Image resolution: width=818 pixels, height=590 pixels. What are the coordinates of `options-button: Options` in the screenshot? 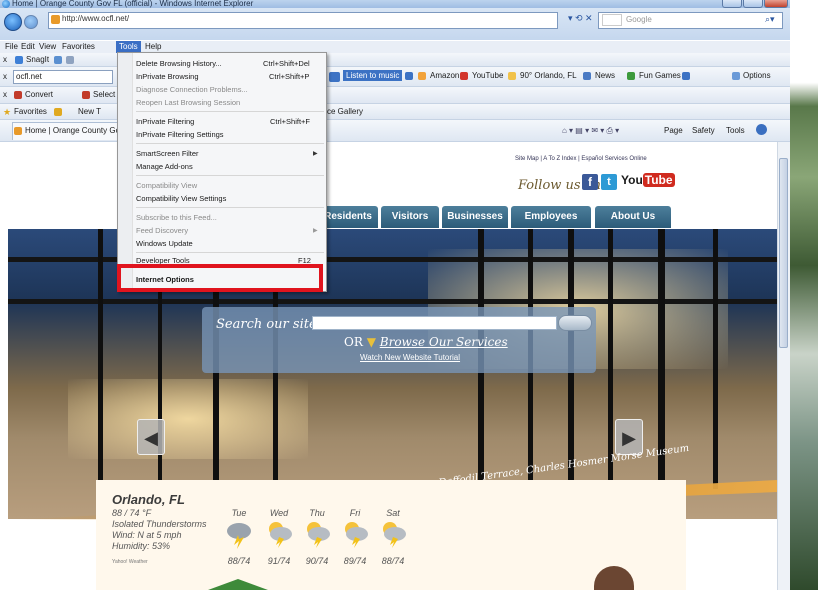 It's located at (757, 75).